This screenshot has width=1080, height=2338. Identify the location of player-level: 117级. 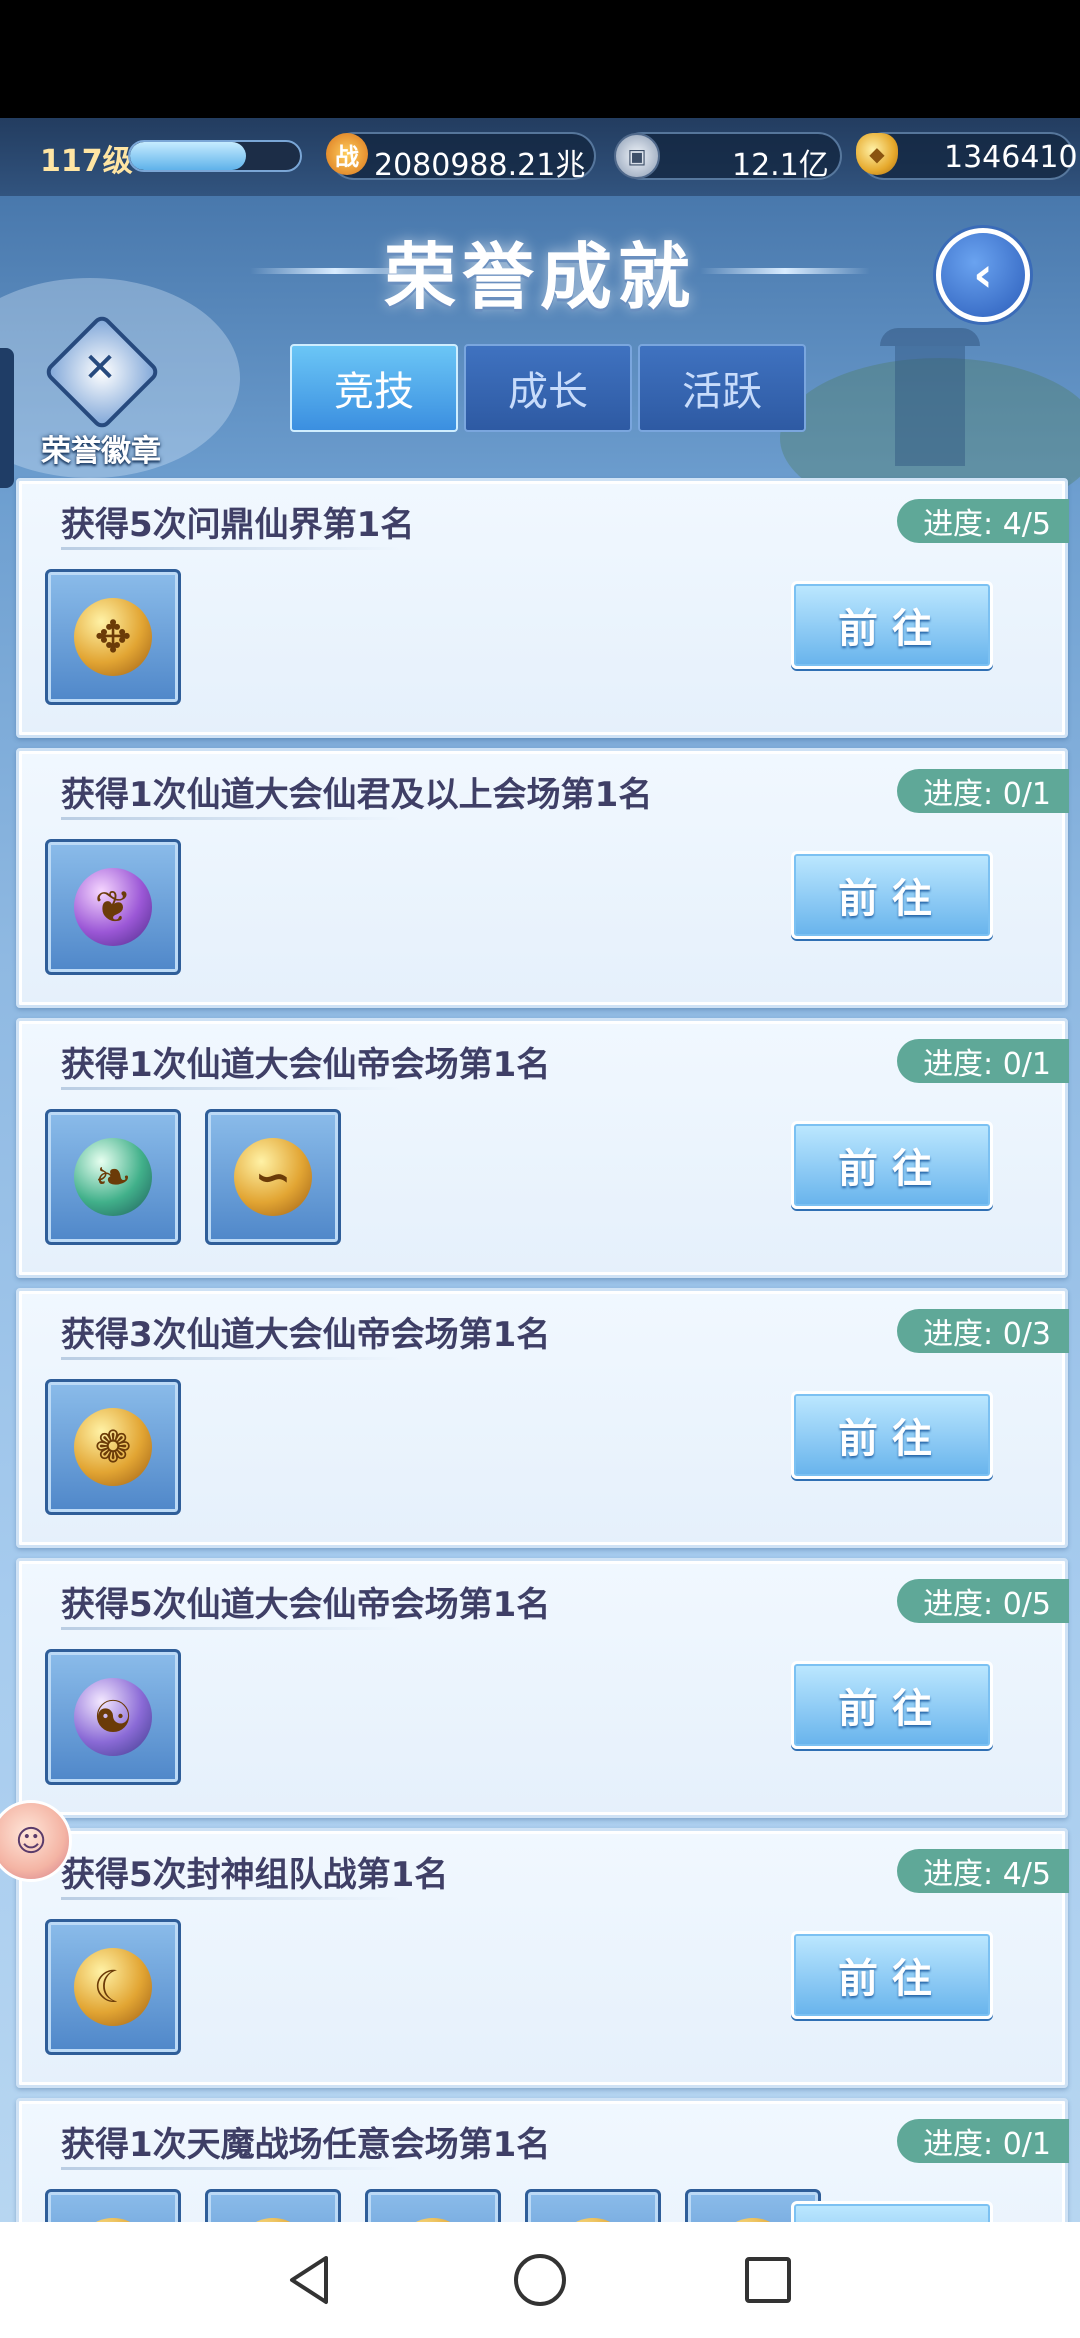
(86, 161).